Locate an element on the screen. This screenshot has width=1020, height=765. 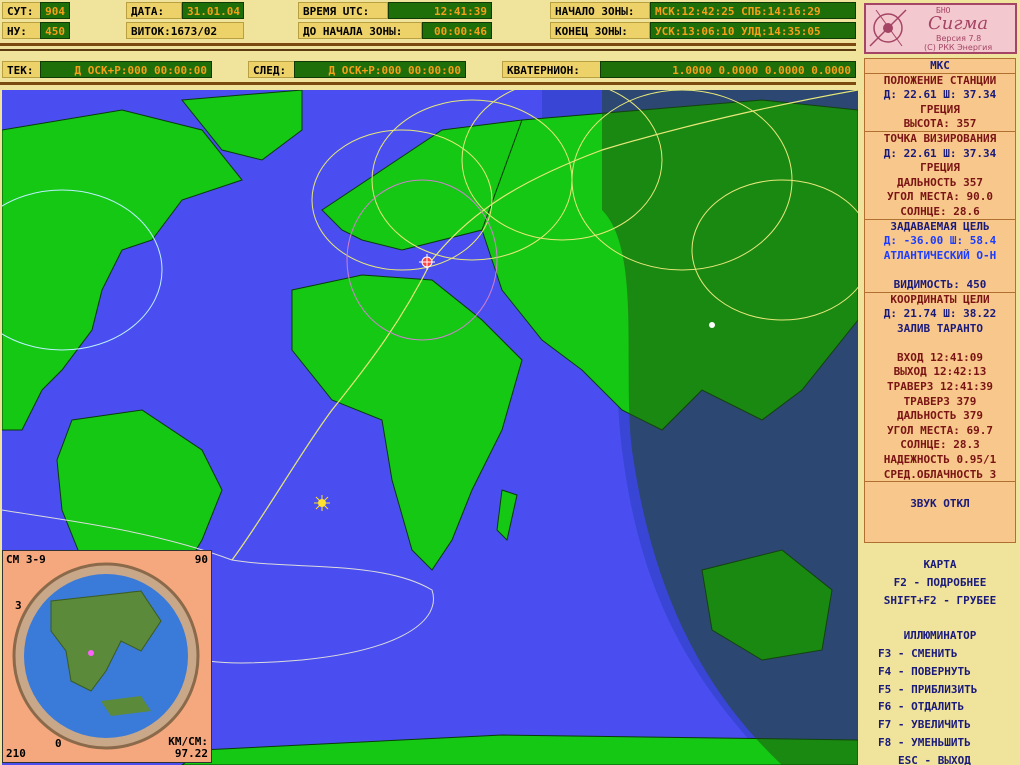
station-label: ПОЛОЖЕНИЕ СТАНЦИИ is located at coordinates (940, 80).